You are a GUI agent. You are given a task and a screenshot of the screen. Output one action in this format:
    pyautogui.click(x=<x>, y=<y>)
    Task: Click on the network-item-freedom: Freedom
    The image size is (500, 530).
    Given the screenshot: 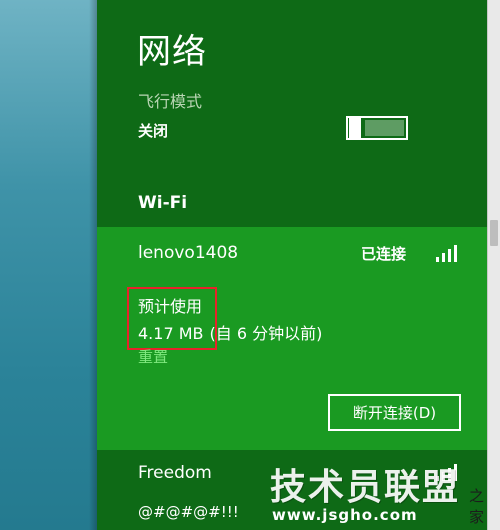 What is the action you would take?
    pyautogui.click(x=175, y=473)
    